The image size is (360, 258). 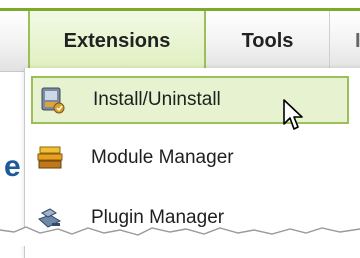 I want to click on module-manager-label: Module Manager, so click(x=162, y=157).